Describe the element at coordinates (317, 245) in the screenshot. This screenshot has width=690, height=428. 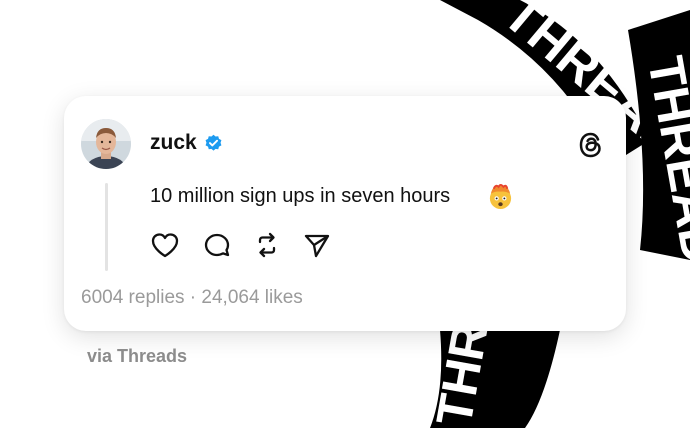
I see `send-icon` at that location.